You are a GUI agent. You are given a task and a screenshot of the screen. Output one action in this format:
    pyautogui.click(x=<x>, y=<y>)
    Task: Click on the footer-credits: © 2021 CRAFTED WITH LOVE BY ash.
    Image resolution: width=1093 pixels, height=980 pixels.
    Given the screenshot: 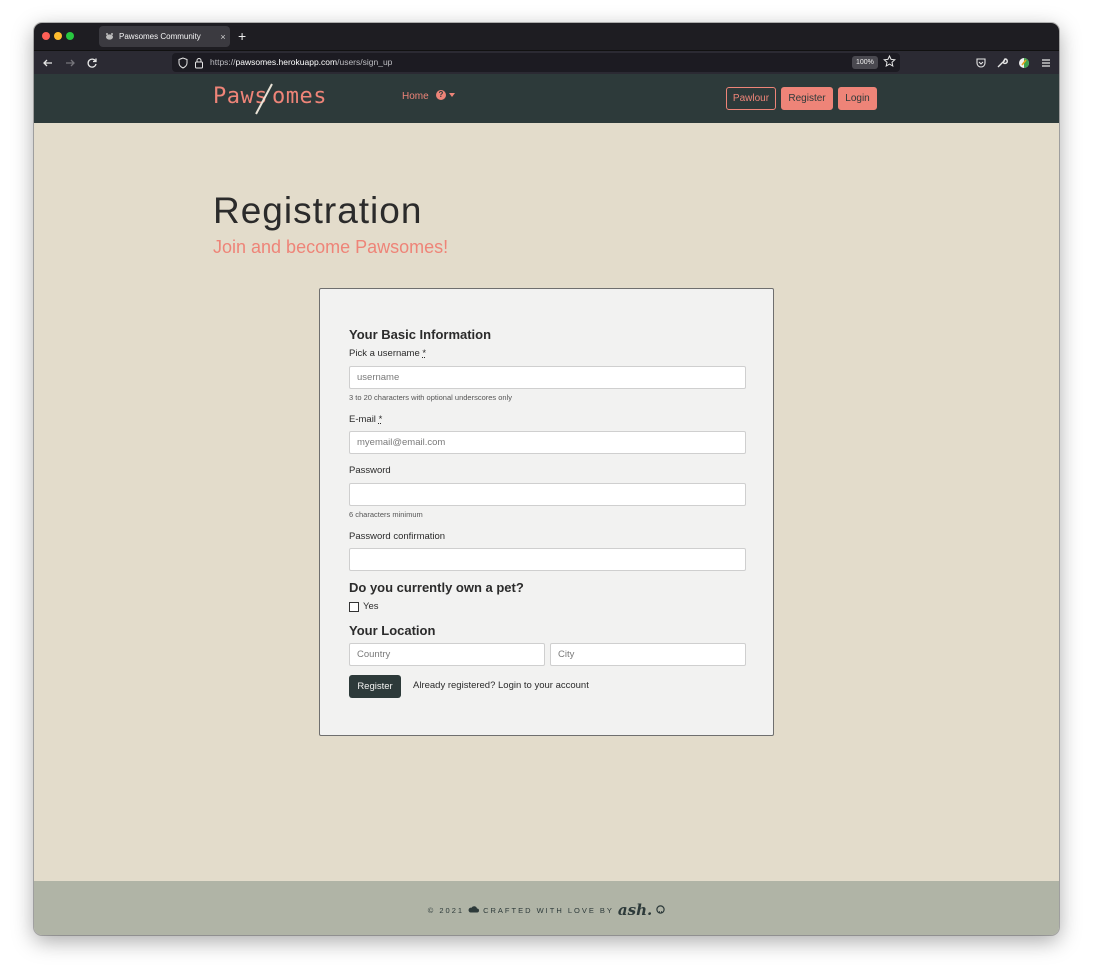 What is the action you would take?
    pyautogui.click(x=546, y=910)
    